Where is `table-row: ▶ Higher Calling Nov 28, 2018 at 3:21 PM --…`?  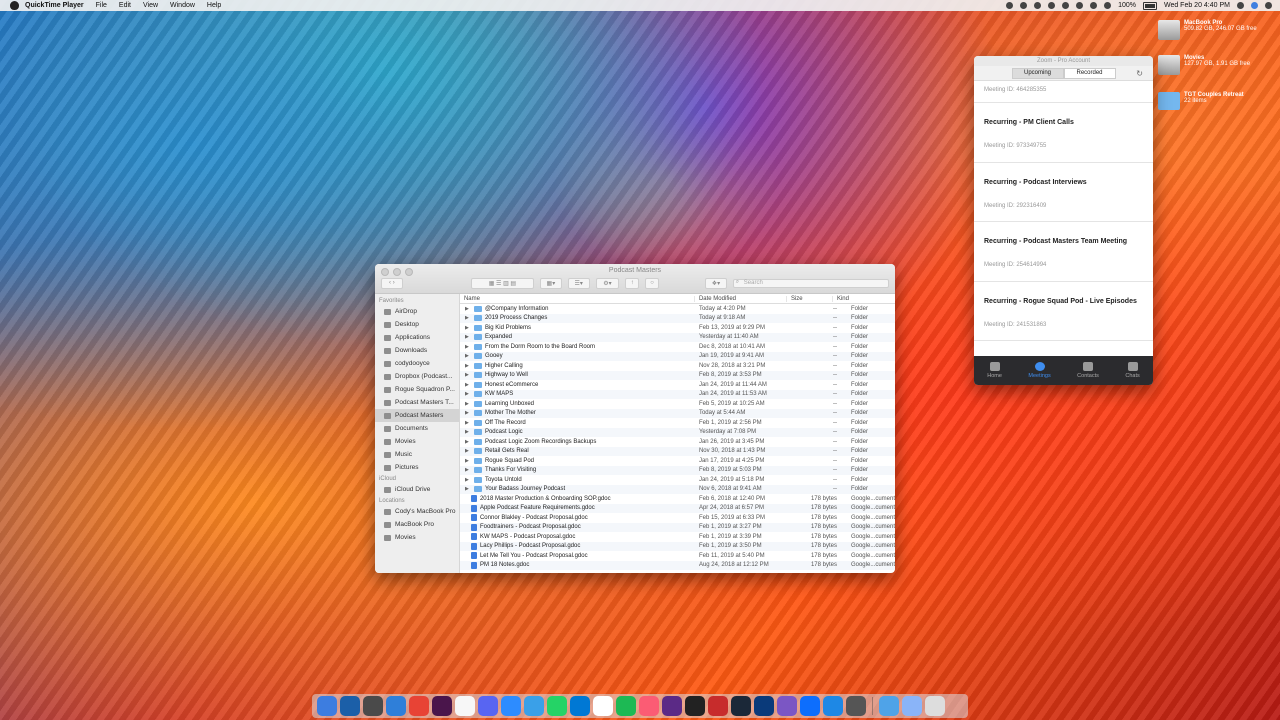 table-row: ▶ Higher Calling Nov 28, 2018 at 3:21 PM --… is located at coordinates (677, 366).